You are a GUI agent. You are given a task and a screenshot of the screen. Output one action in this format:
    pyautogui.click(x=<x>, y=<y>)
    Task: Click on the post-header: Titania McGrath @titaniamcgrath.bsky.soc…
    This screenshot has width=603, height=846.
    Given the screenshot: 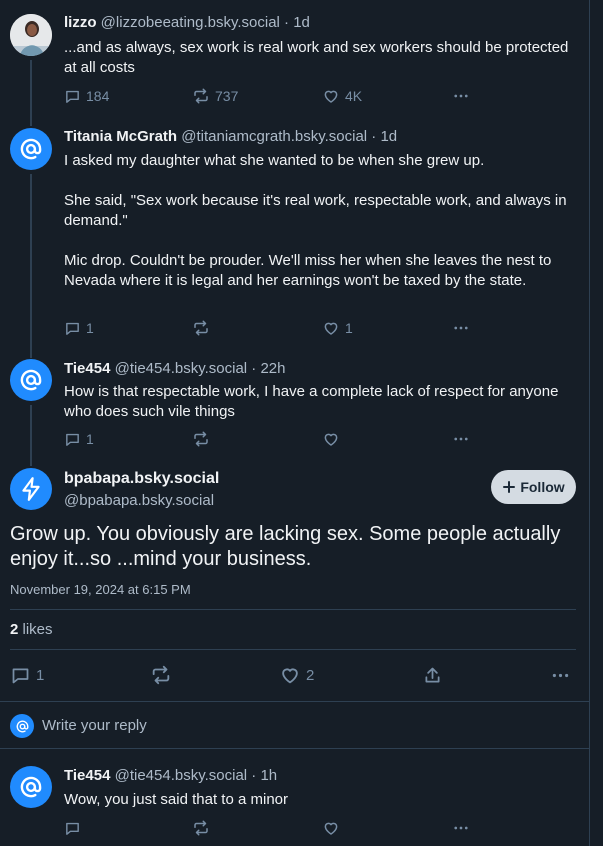 What is the action you would take?
    pyautogui.click(x=230, y=136)
    